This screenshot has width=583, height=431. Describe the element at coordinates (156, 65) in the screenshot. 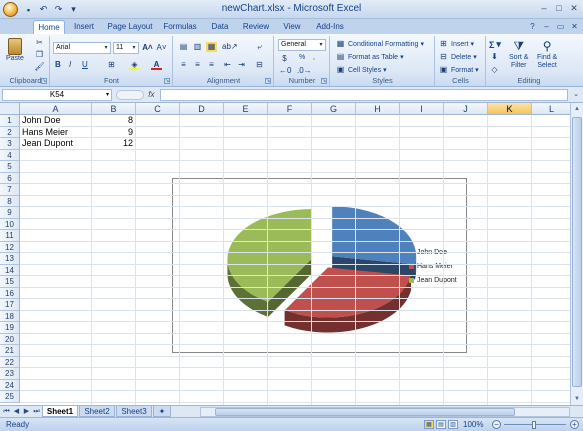

I see `font-color-icon: A` at that location.